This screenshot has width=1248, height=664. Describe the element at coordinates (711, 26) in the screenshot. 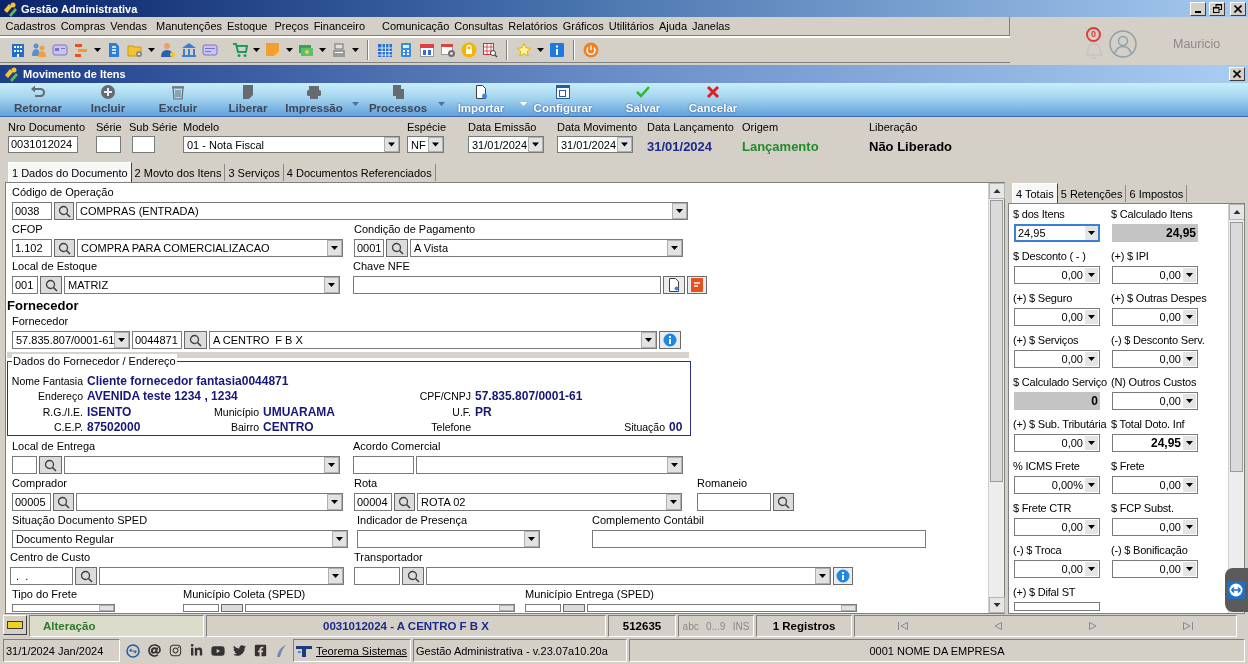

I see `menu-item: Janelas` at that location.